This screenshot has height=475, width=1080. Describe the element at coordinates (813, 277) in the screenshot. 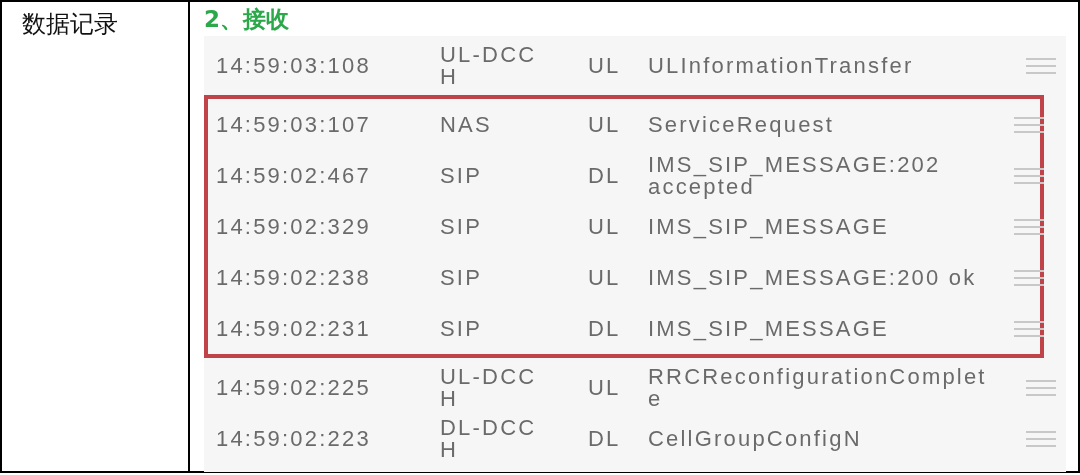

I see `log-message: IMS_SIP_MESSAGE:200 ok` at that location.